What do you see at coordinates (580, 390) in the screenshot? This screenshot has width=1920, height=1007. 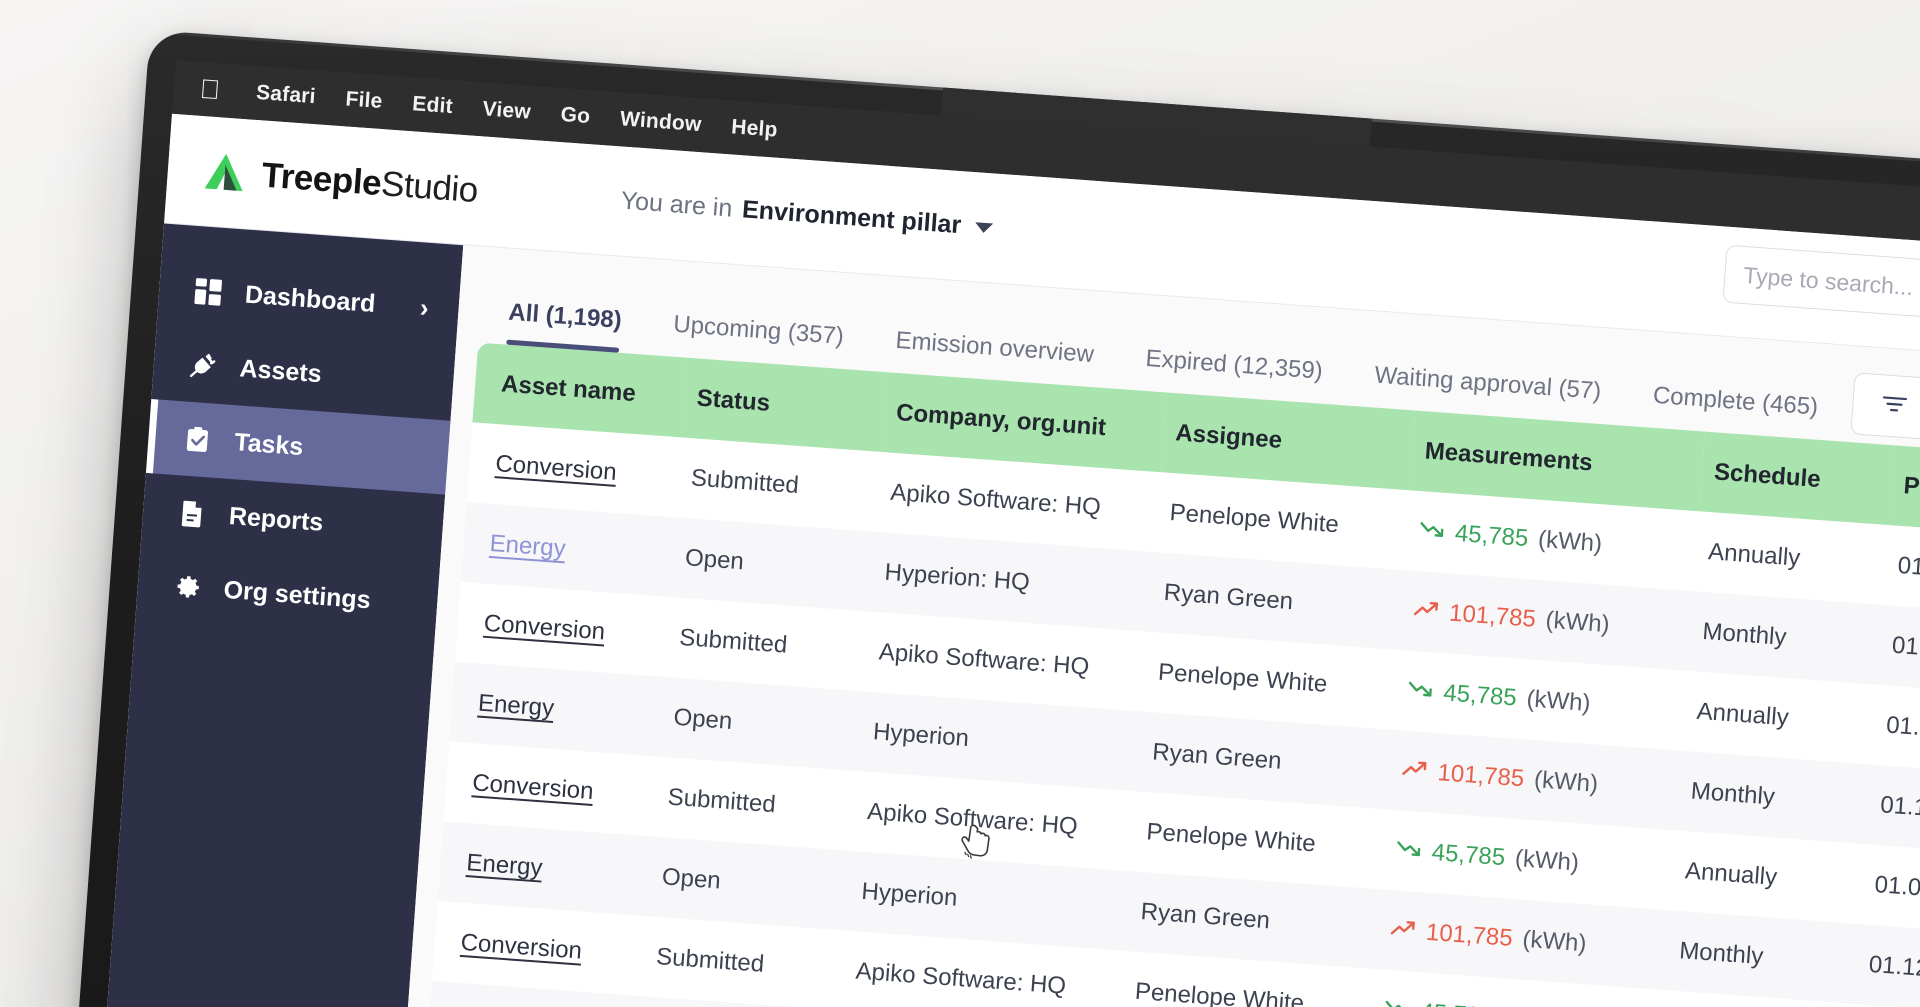 I see `column-header-asset-name: Asset name` at bounding box center [580, 390].